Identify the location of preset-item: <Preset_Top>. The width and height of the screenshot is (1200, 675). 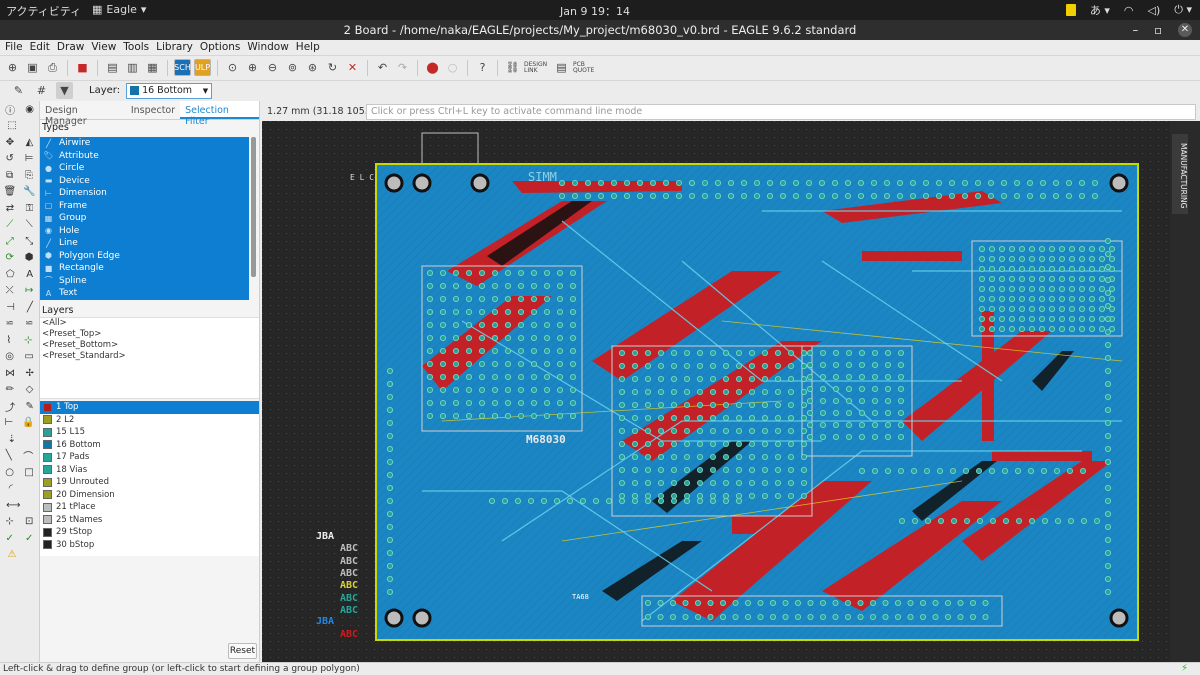
(149, 334).